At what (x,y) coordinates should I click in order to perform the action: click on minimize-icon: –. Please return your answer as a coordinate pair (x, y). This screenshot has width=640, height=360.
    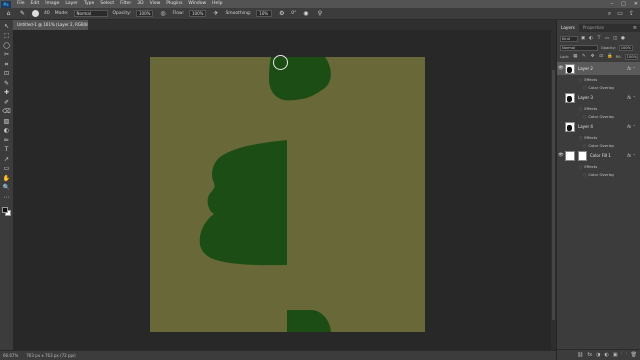
    Looking at the image, I should click on (612, 4).